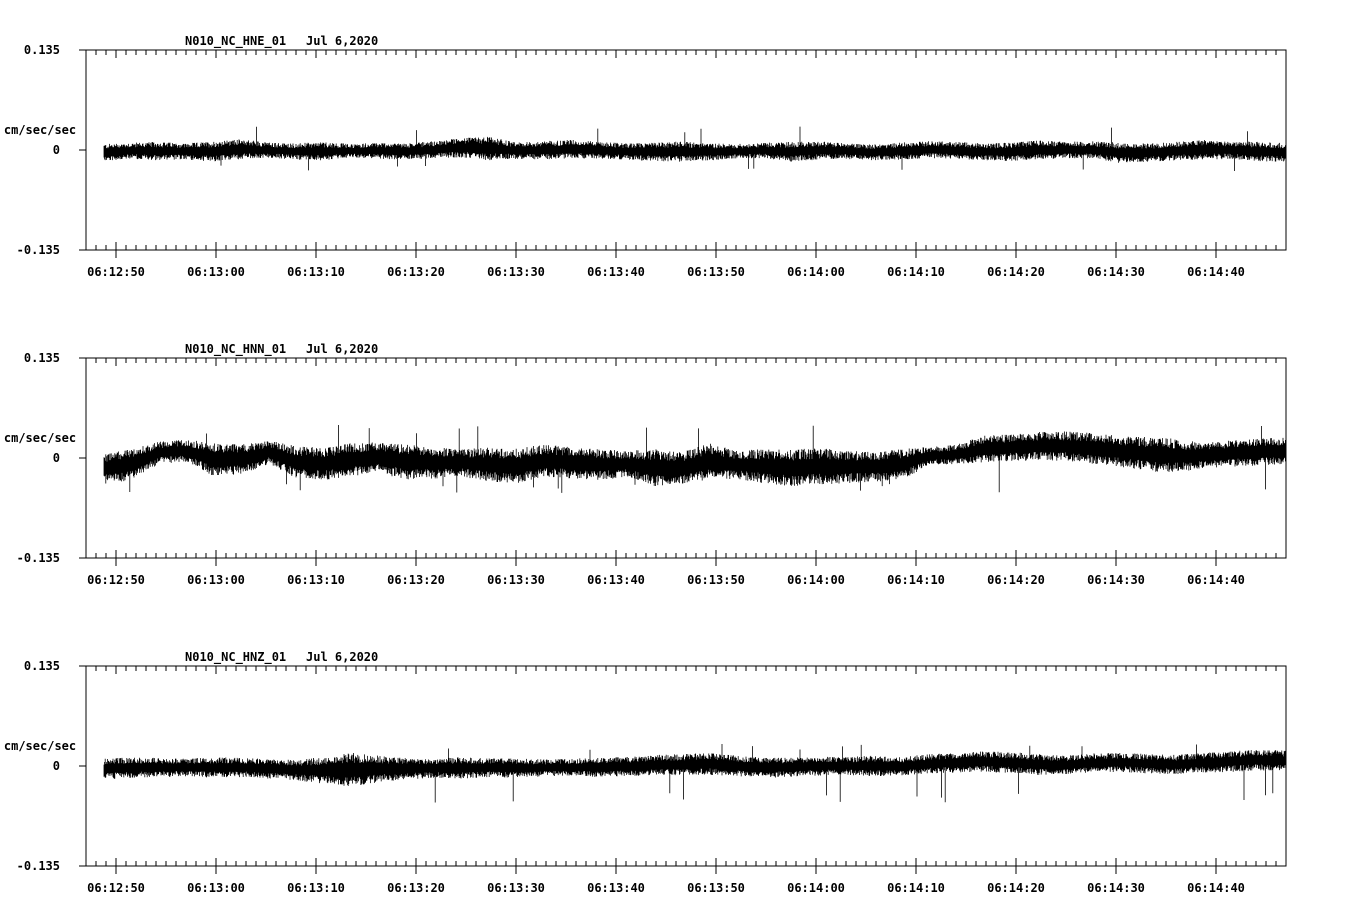 The image size is (1358, 924). What do you see at coordinates (235, 657) in the screenshot?
I see `trace-title: N010_NC_HNZ_01` at bounding box center [235, 657].